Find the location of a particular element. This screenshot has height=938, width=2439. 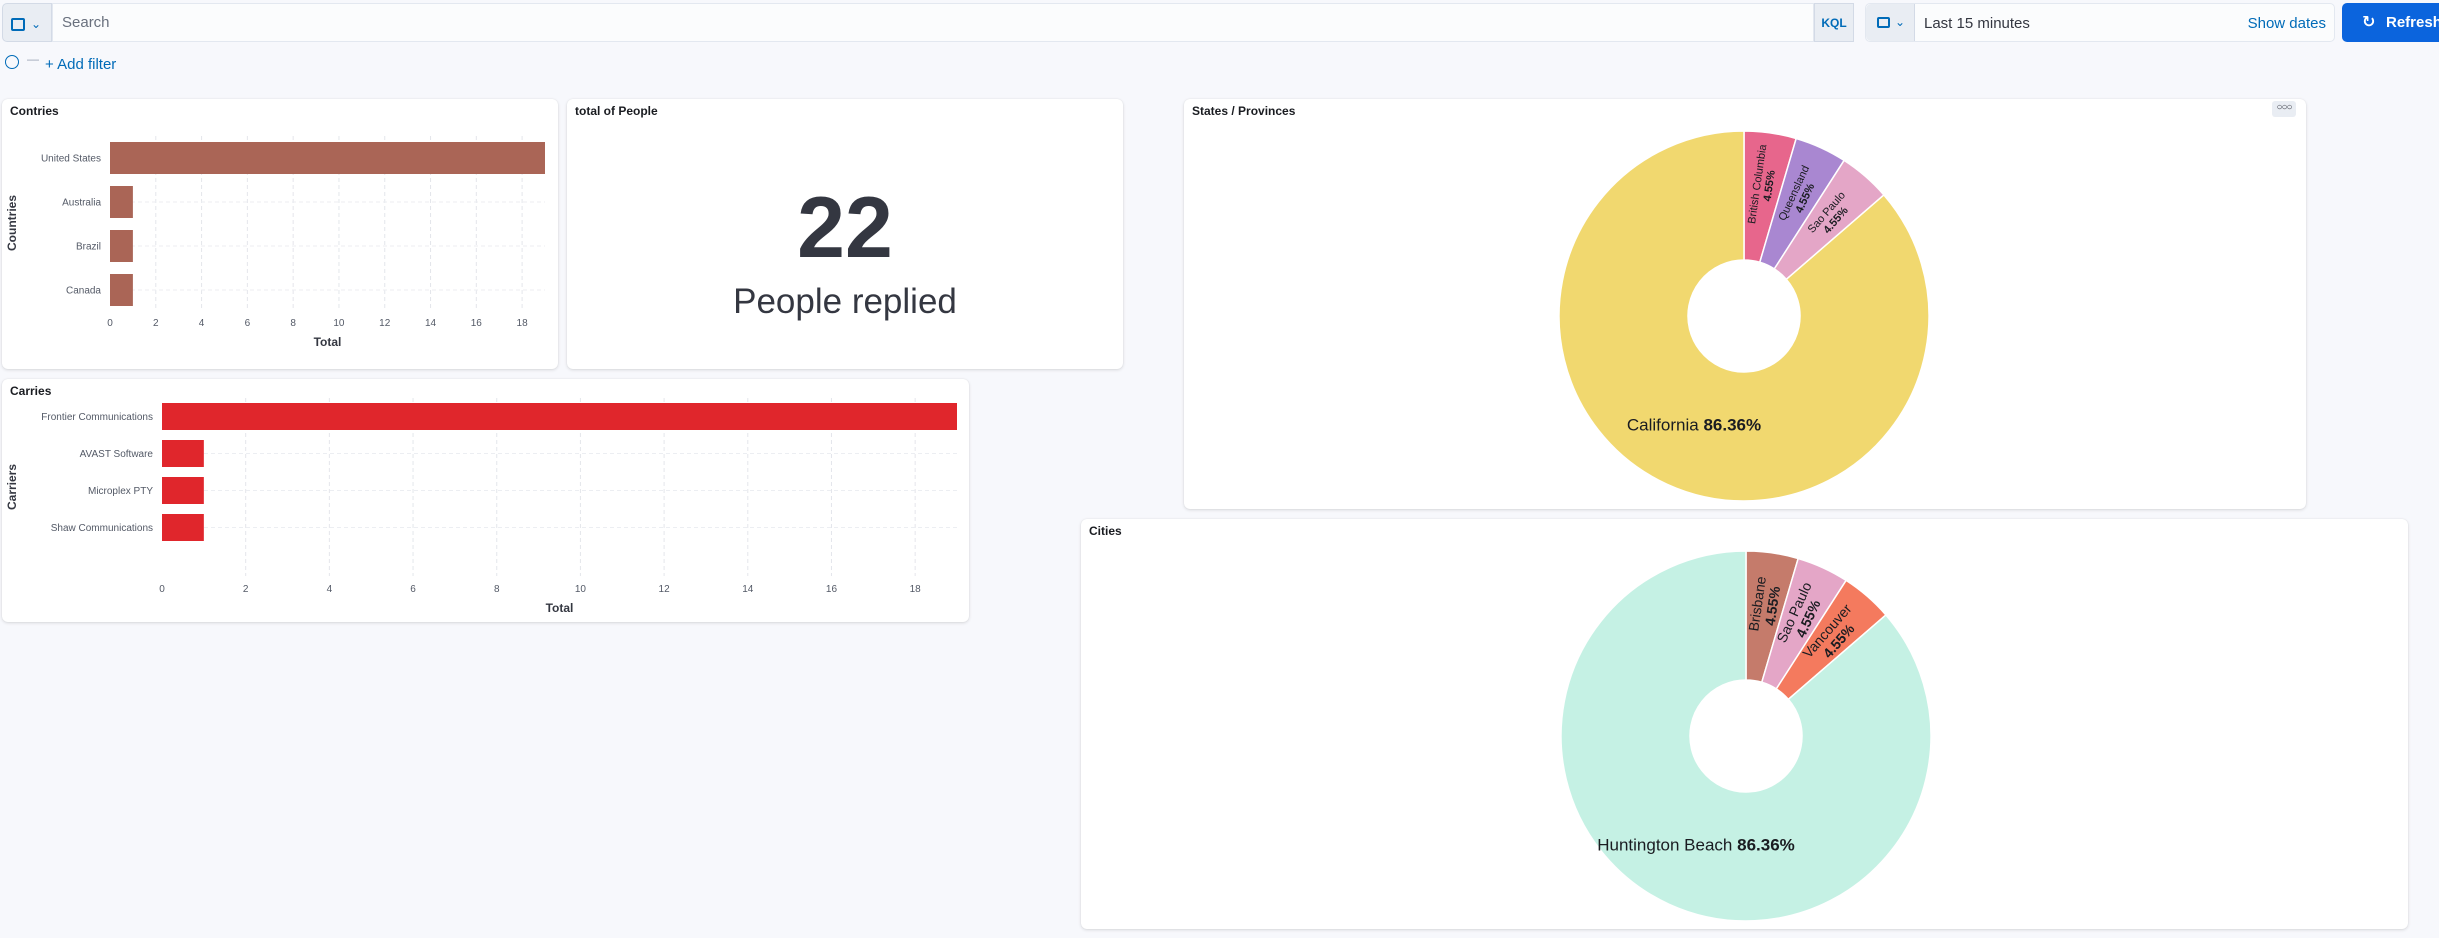

y-tick-label: Australia is located at coordinates (81, 203).